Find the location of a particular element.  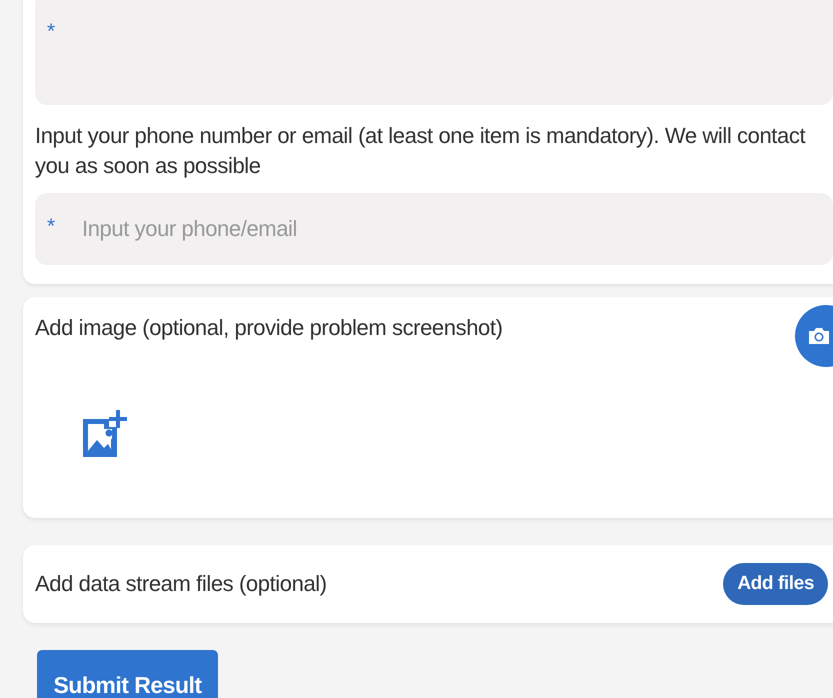

image-label: Add image (optional, provide problem screenshot) is located at coordinates (269, 328).